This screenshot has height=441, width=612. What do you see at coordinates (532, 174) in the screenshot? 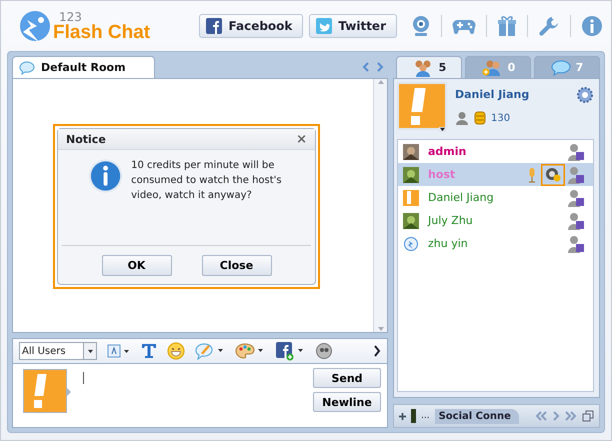
I see `microphone-icon` at bounding box center [532, 174].